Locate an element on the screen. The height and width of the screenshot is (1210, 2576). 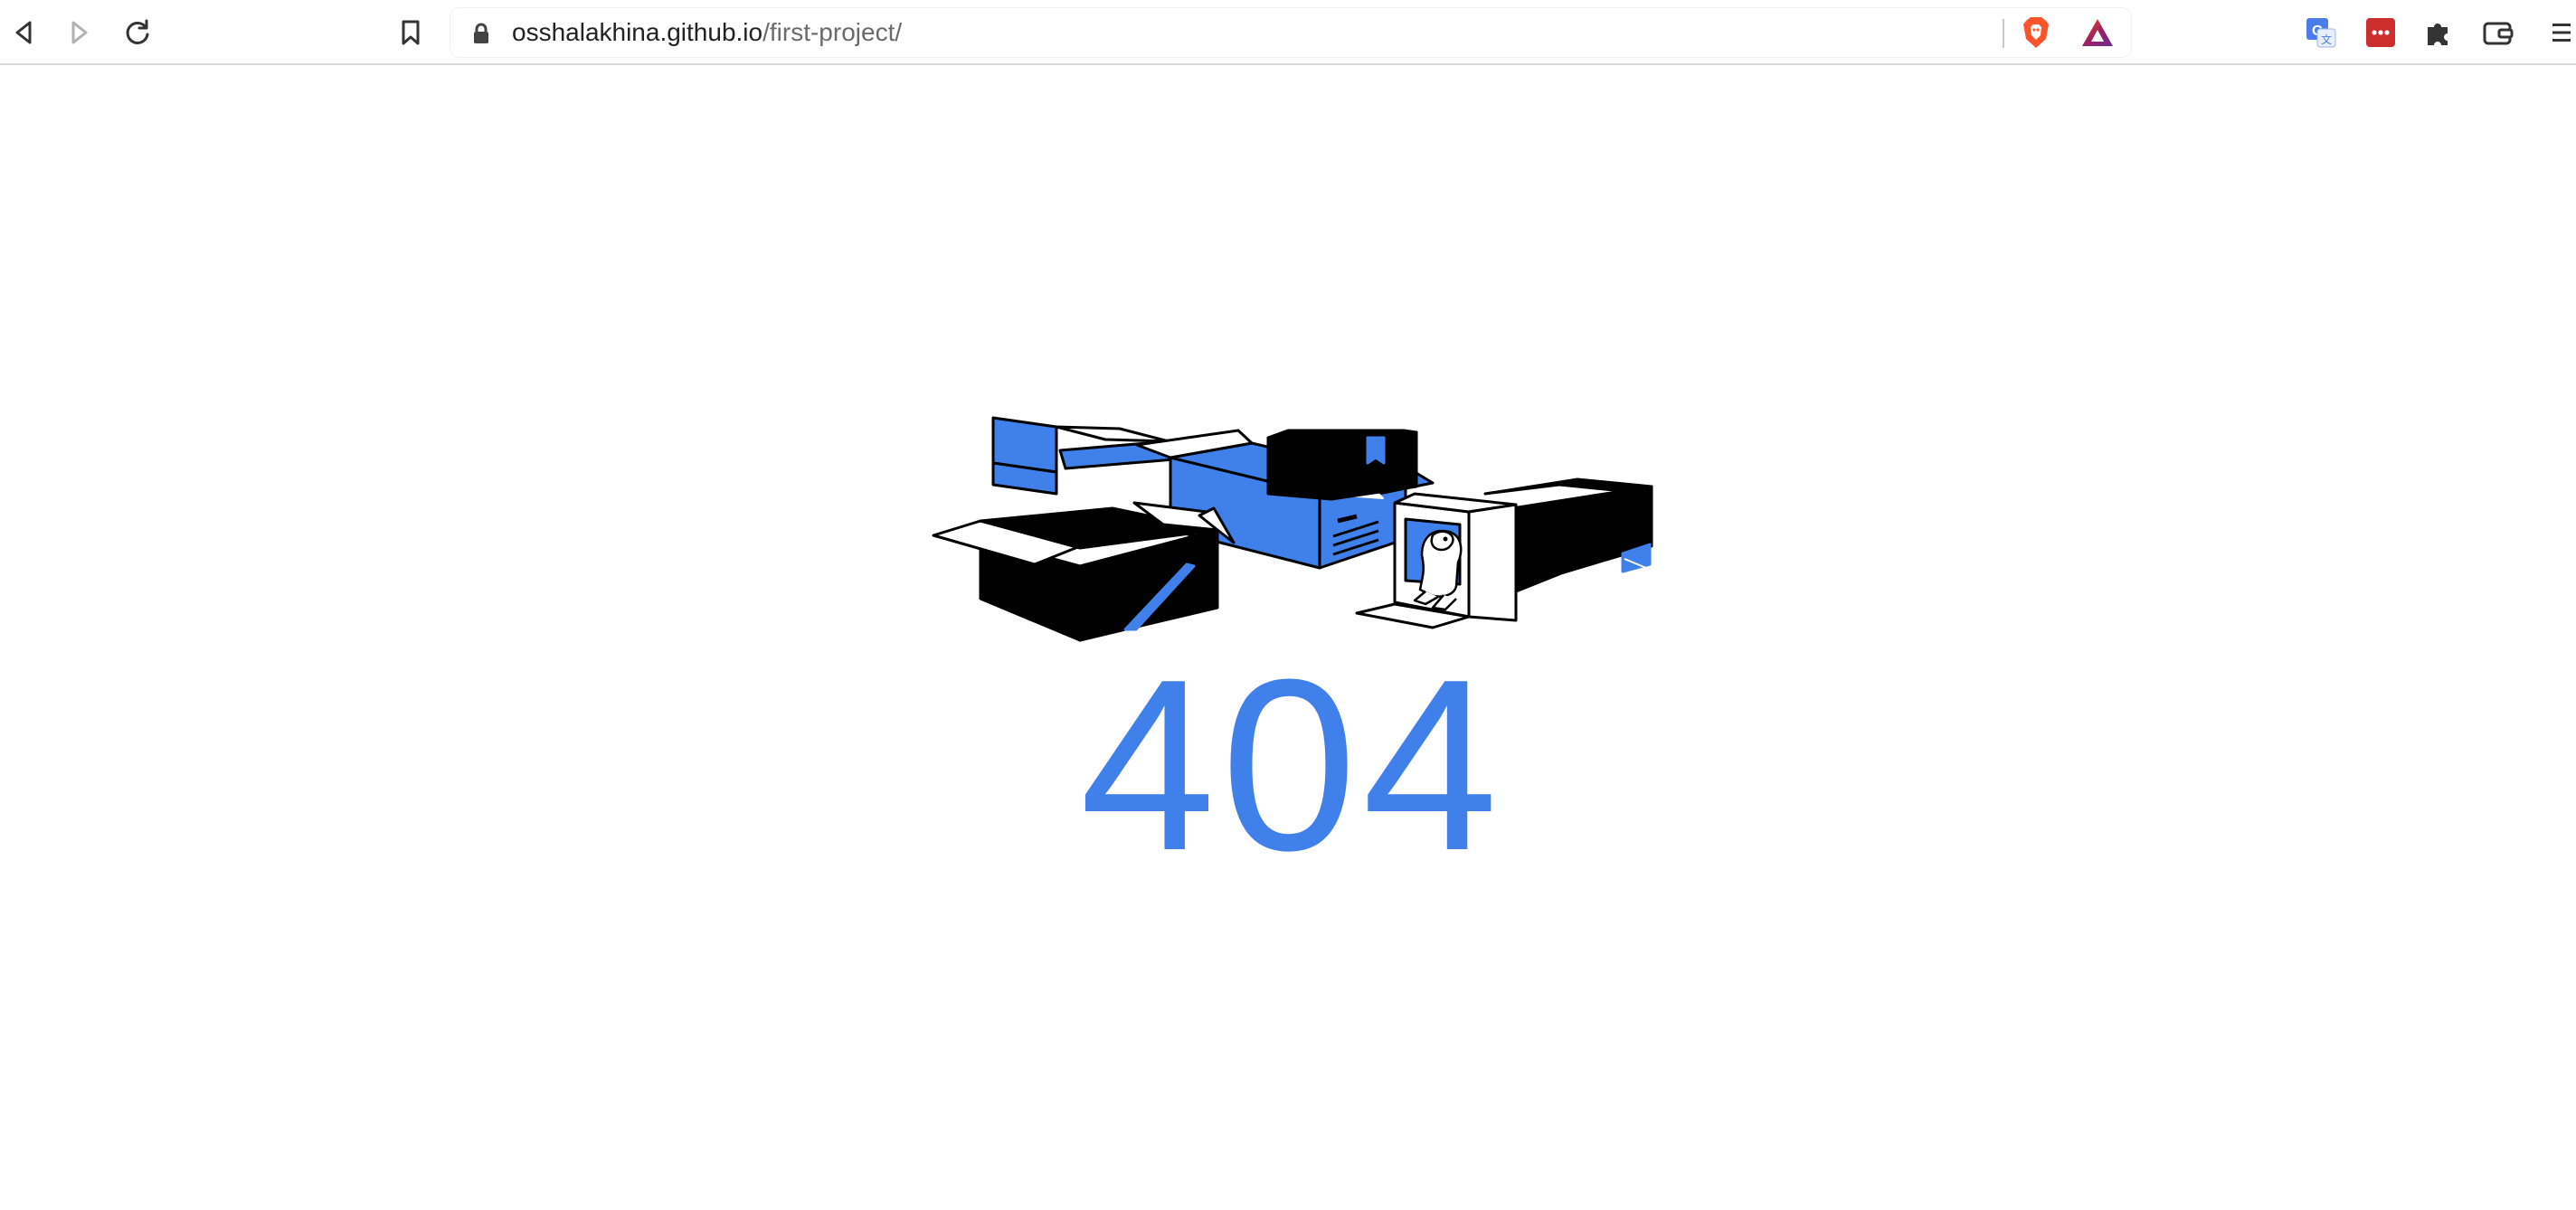
browser-toolbar: osshalakhina.github.io/first-project/ G is located at coordinates (1288, 32).